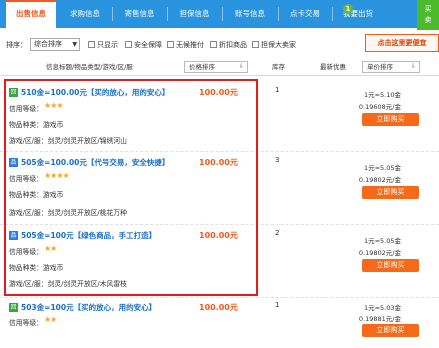 The image size is (439, 348). What do you see at coordinates (379, 107) in the screenshot?
I see `rate-per-gold: 0.19608元/金` at bounding box center [379, 107].